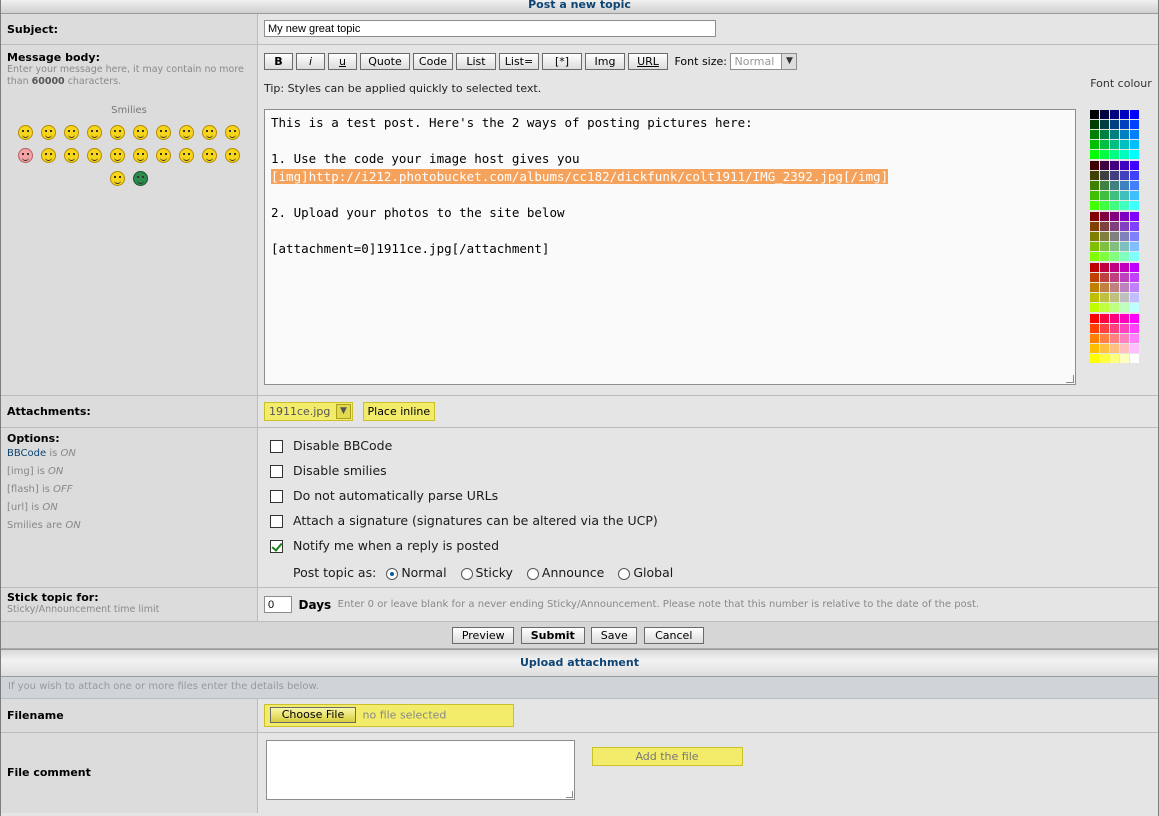 The image size is (1159, 816). Describe the element at coordinates (466, 573) in the screenshot. I see `sticky-radio` at that location.